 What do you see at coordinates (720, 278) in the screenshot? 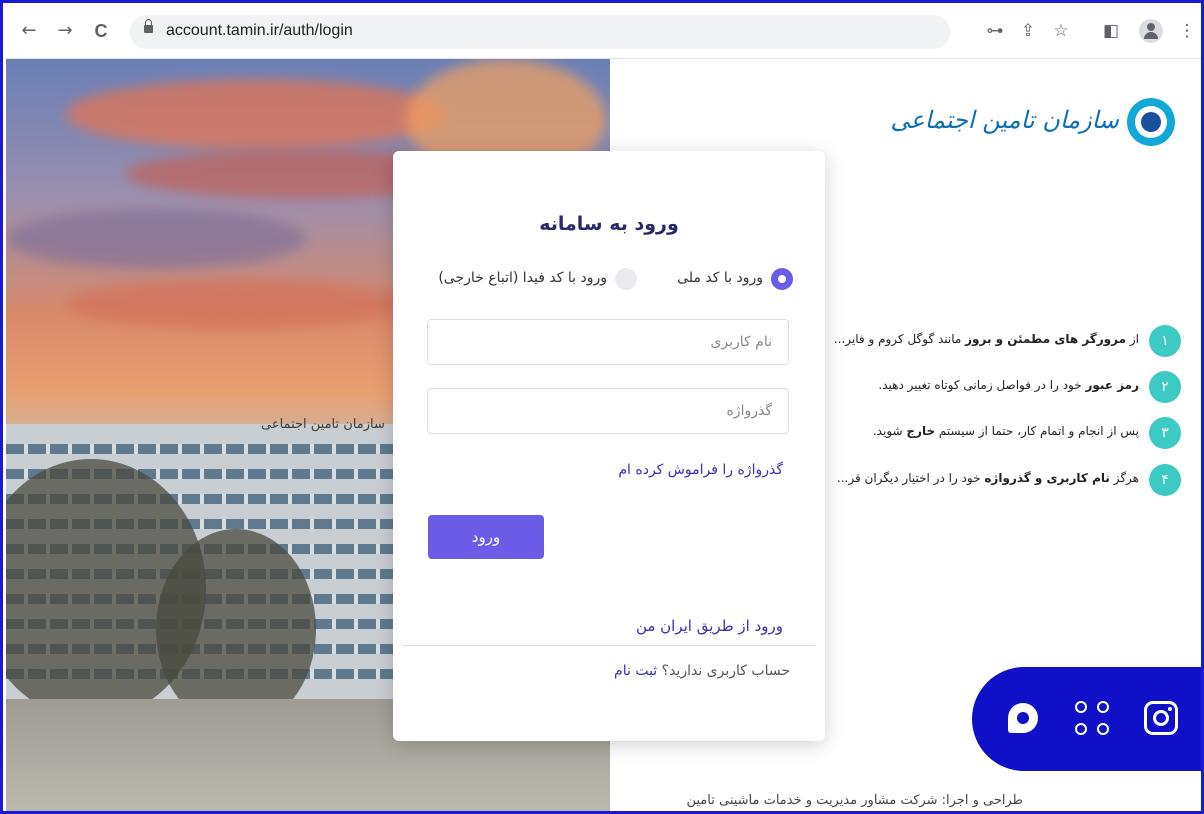
I see `radio-label: ورود با کد ملی` at bounding box center [720, 278].